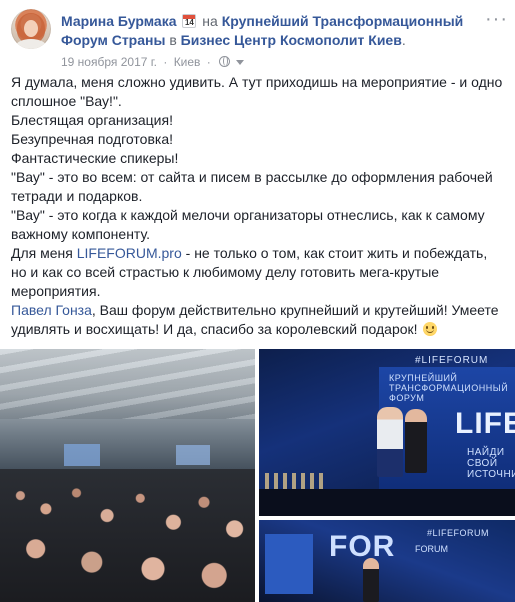 Image resolution: width=515 pixels, height=602 pixels. Describe the element at coordinates (31, 44) in the screenshot. I see `avatar-shoulders` at that location.